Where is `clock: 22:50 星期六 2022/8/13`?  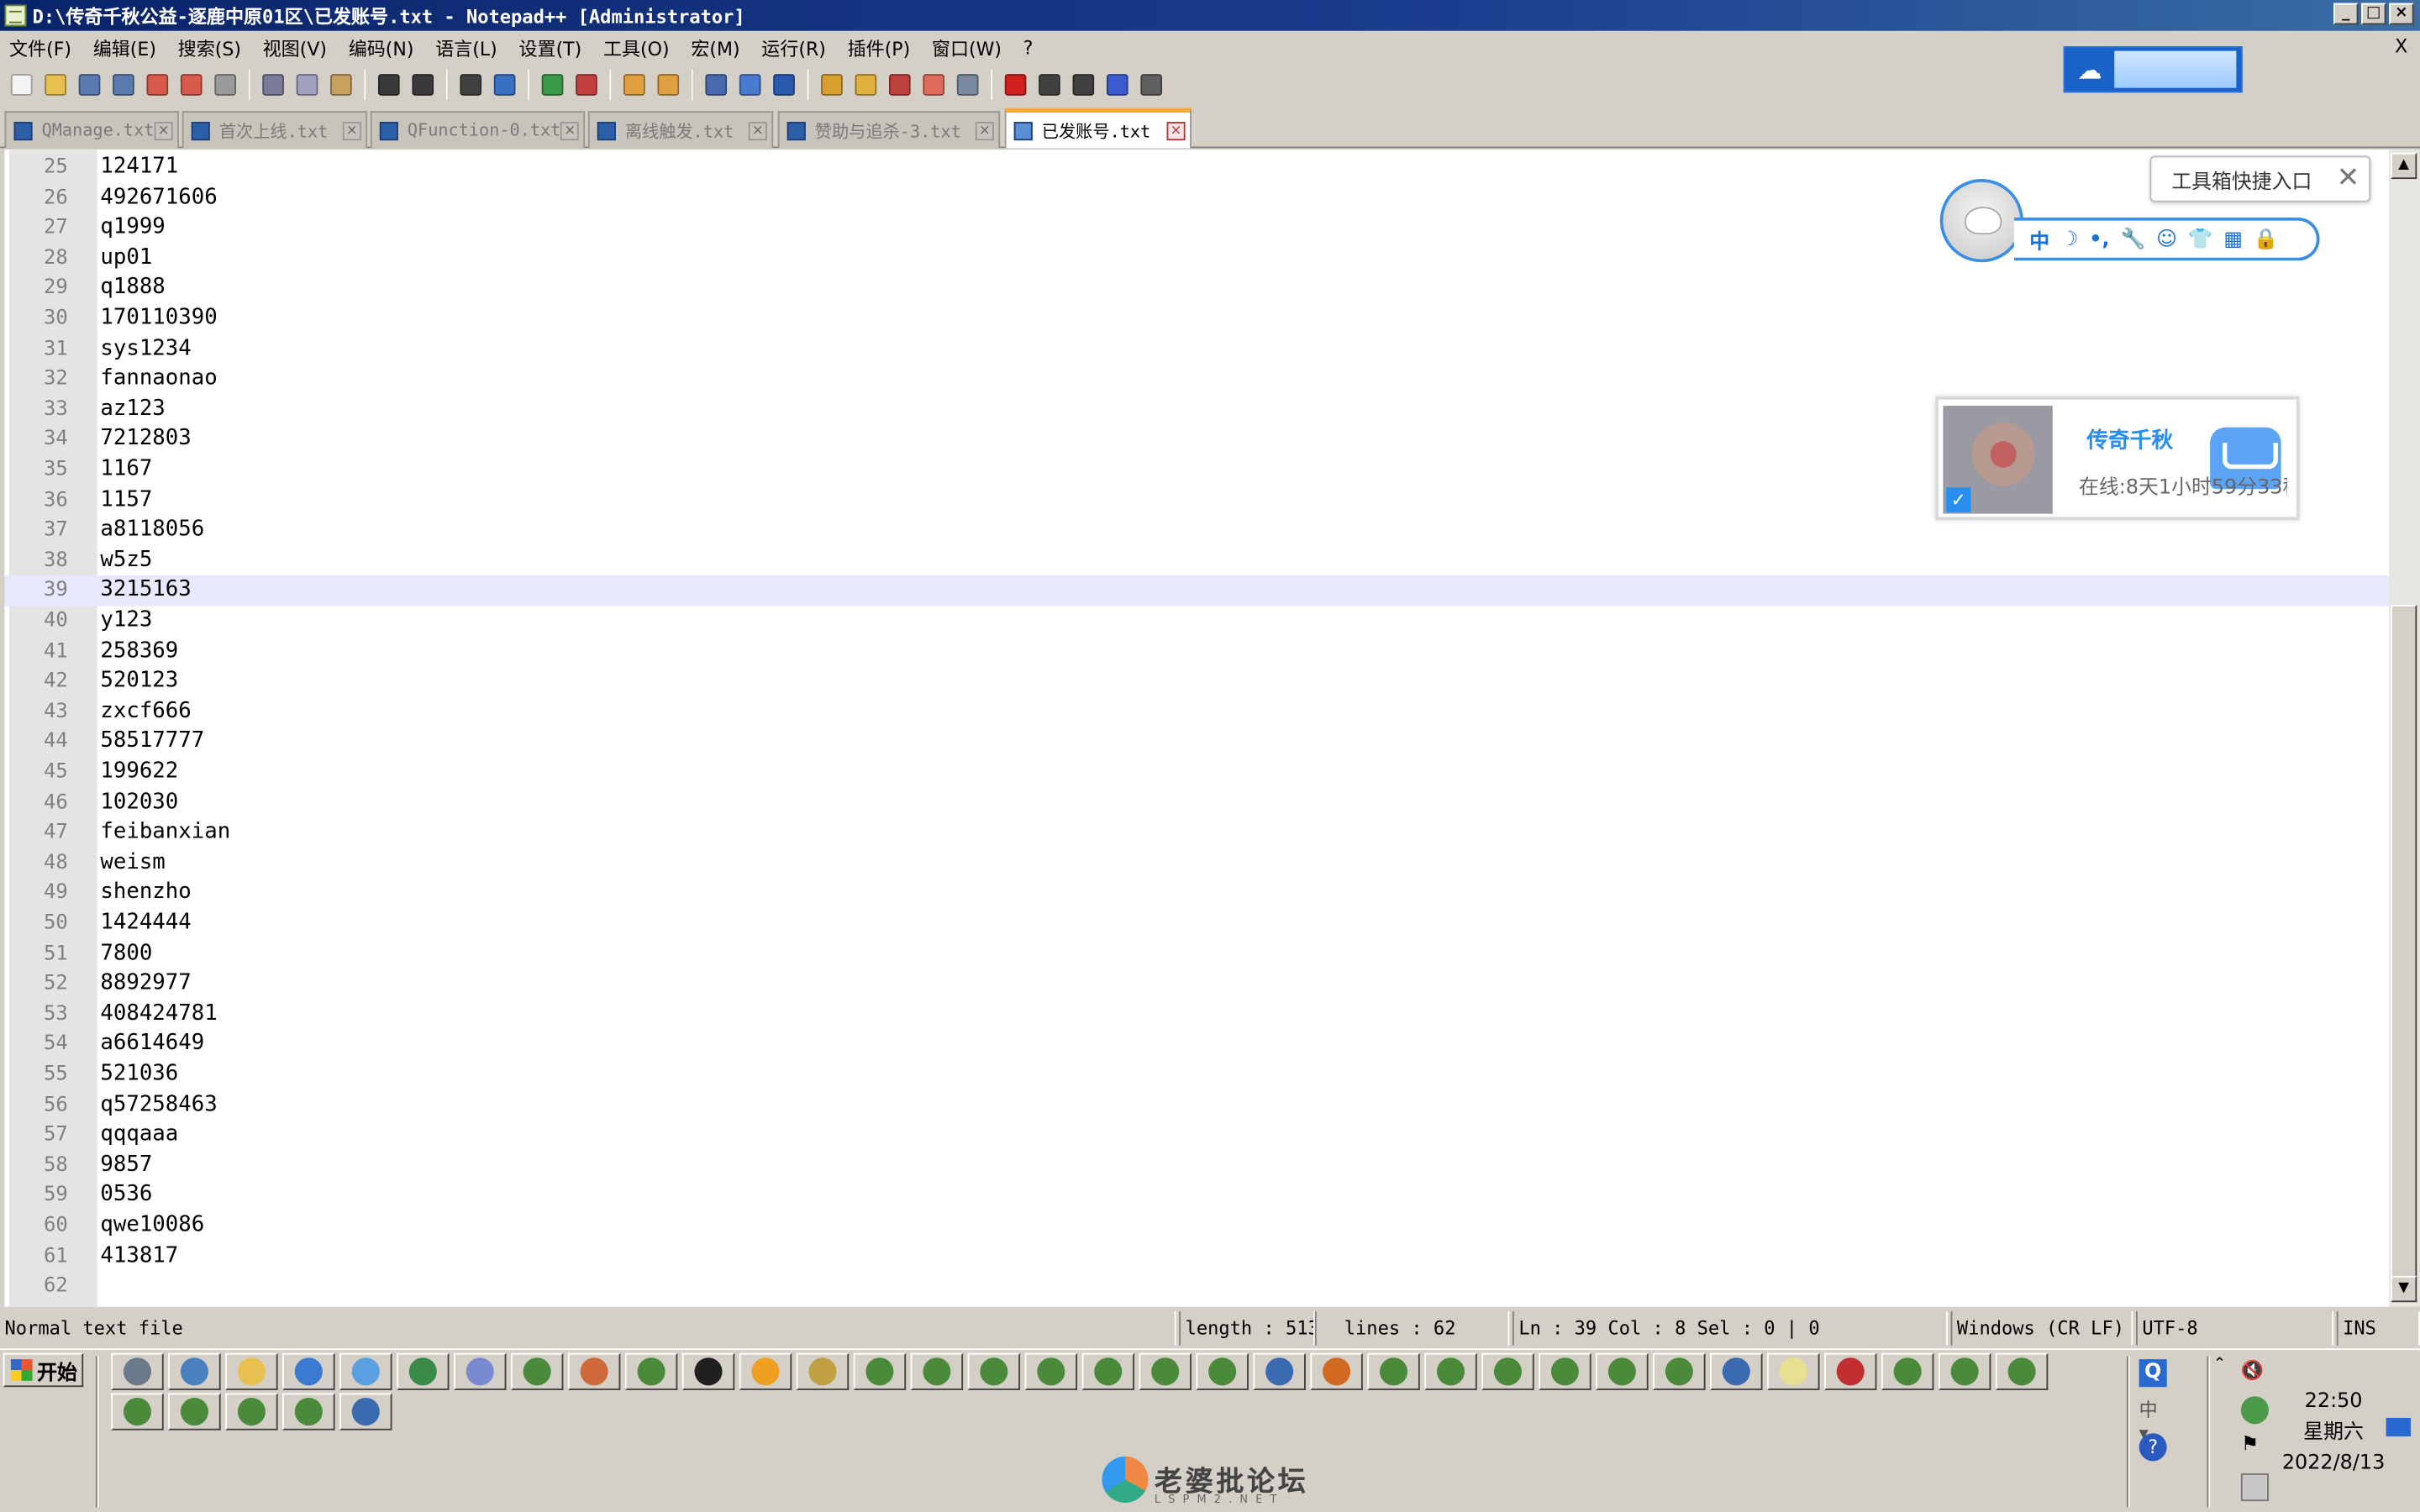
clock: 22:50 星期六 2022/8/13 is located at coordinates (2333, 1433).